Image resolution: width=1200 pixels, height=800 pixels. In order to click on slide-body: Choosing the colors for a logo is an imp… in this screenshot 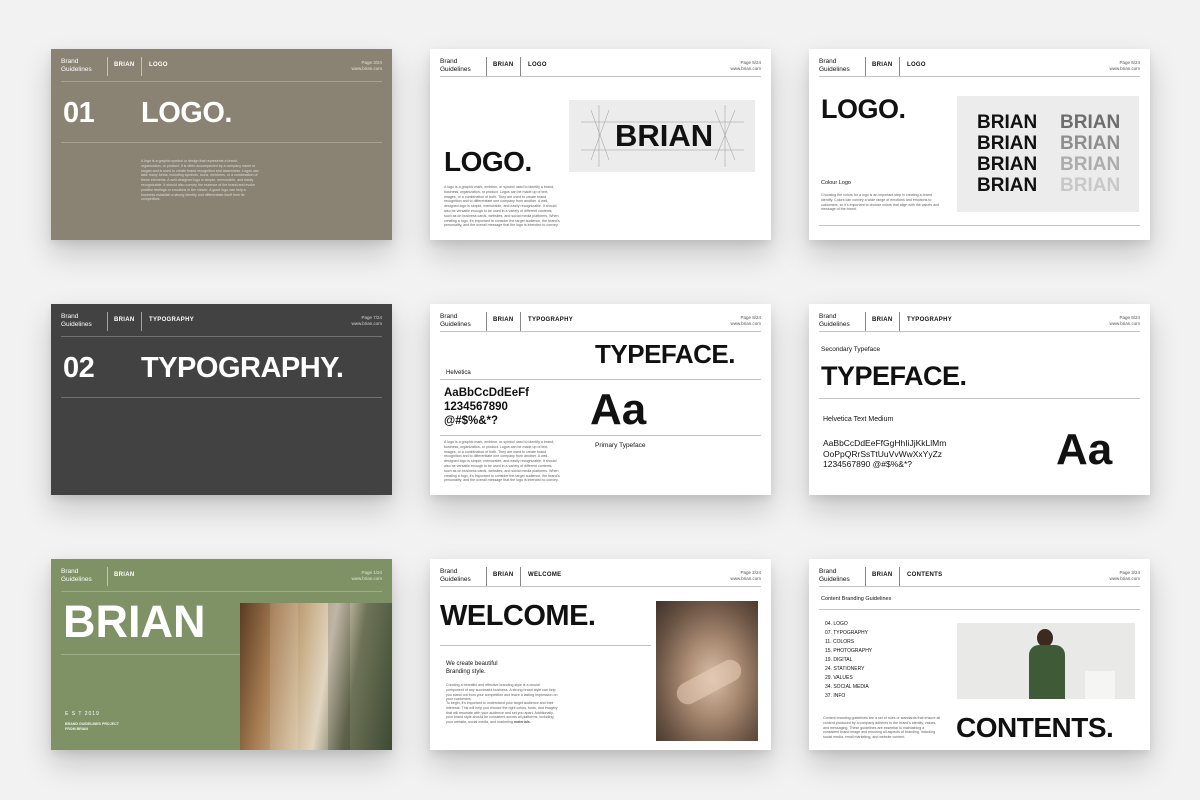, I will do `click(880, 202)`.